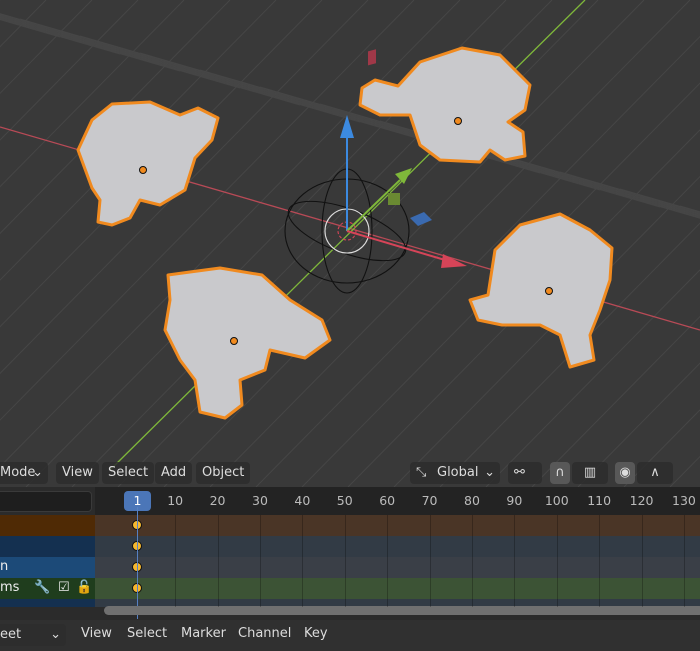 Image resolution: width=700 pixels, height=651 pixels. What do you see at coordinates (10, 587) in the screenshot?
I see `channel-name: ms` at bounding box center [10, 587].